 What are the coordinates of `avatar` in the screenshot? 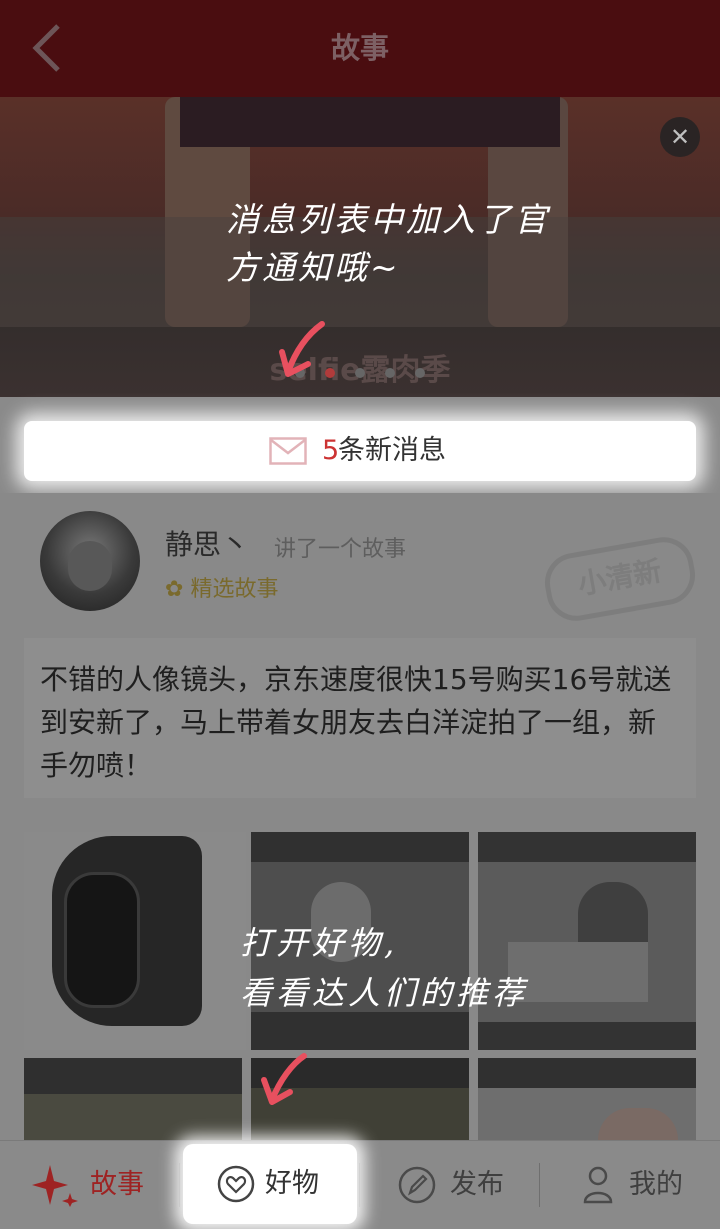 It's located at (90, 561).